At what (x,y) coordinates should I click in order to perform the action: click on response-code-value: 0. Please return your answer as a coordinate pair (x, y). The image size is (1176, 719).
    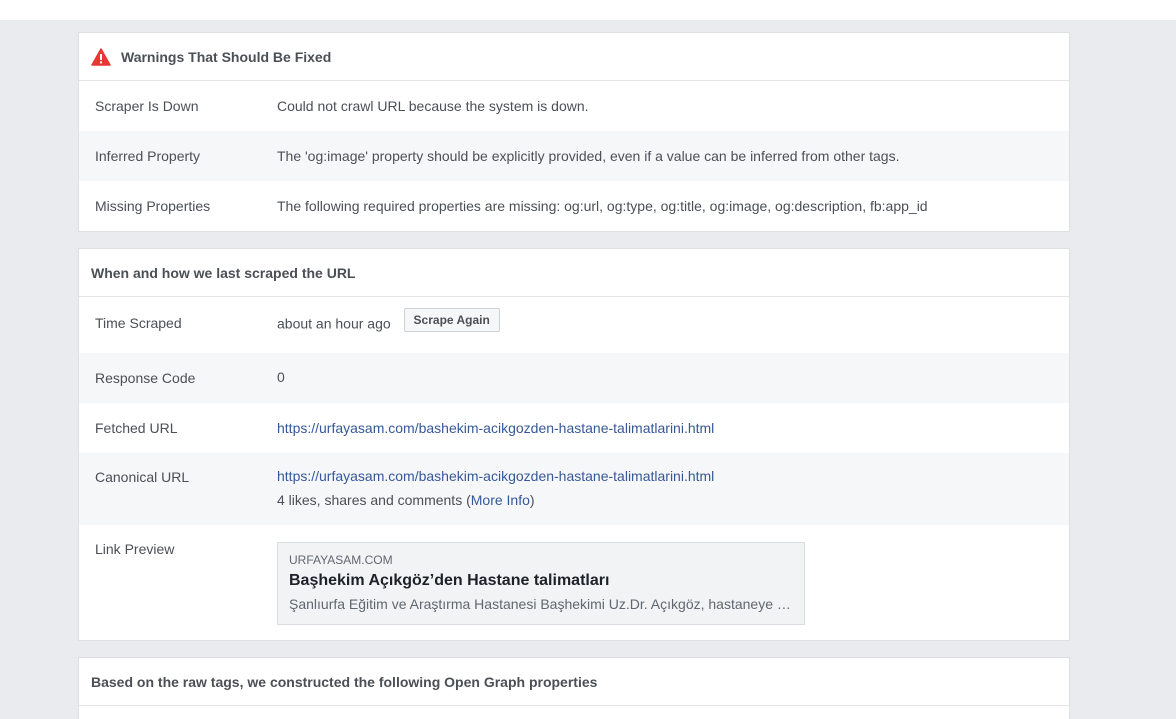
    Looking at the image, I should click on (281, 377).